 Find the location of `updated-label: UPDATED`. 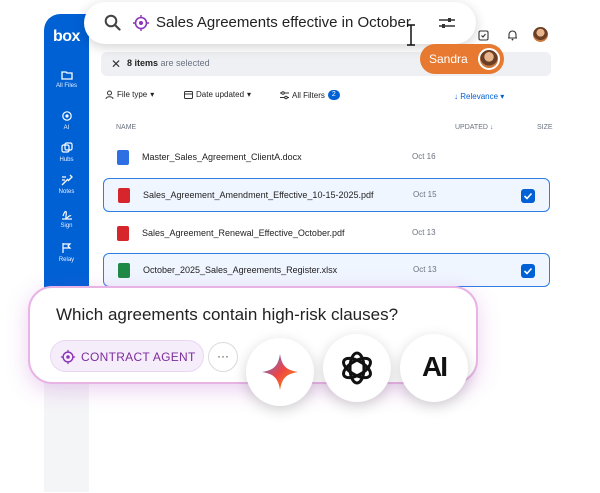

updated-label: UPDATED is located at coordinates (471, 127).